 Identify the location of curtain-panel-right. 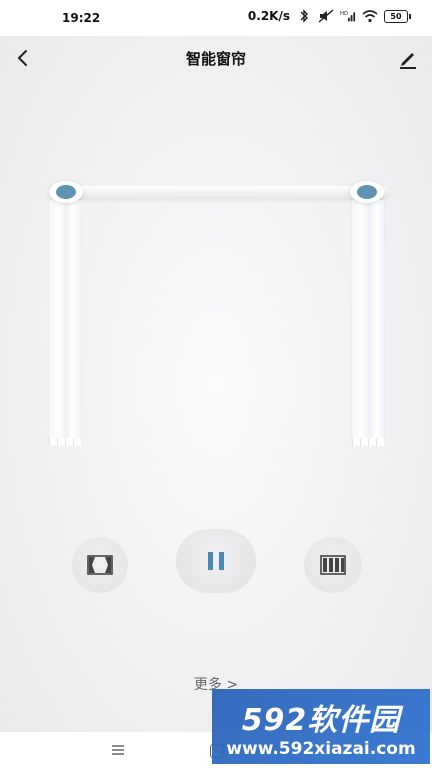
(368, 323).